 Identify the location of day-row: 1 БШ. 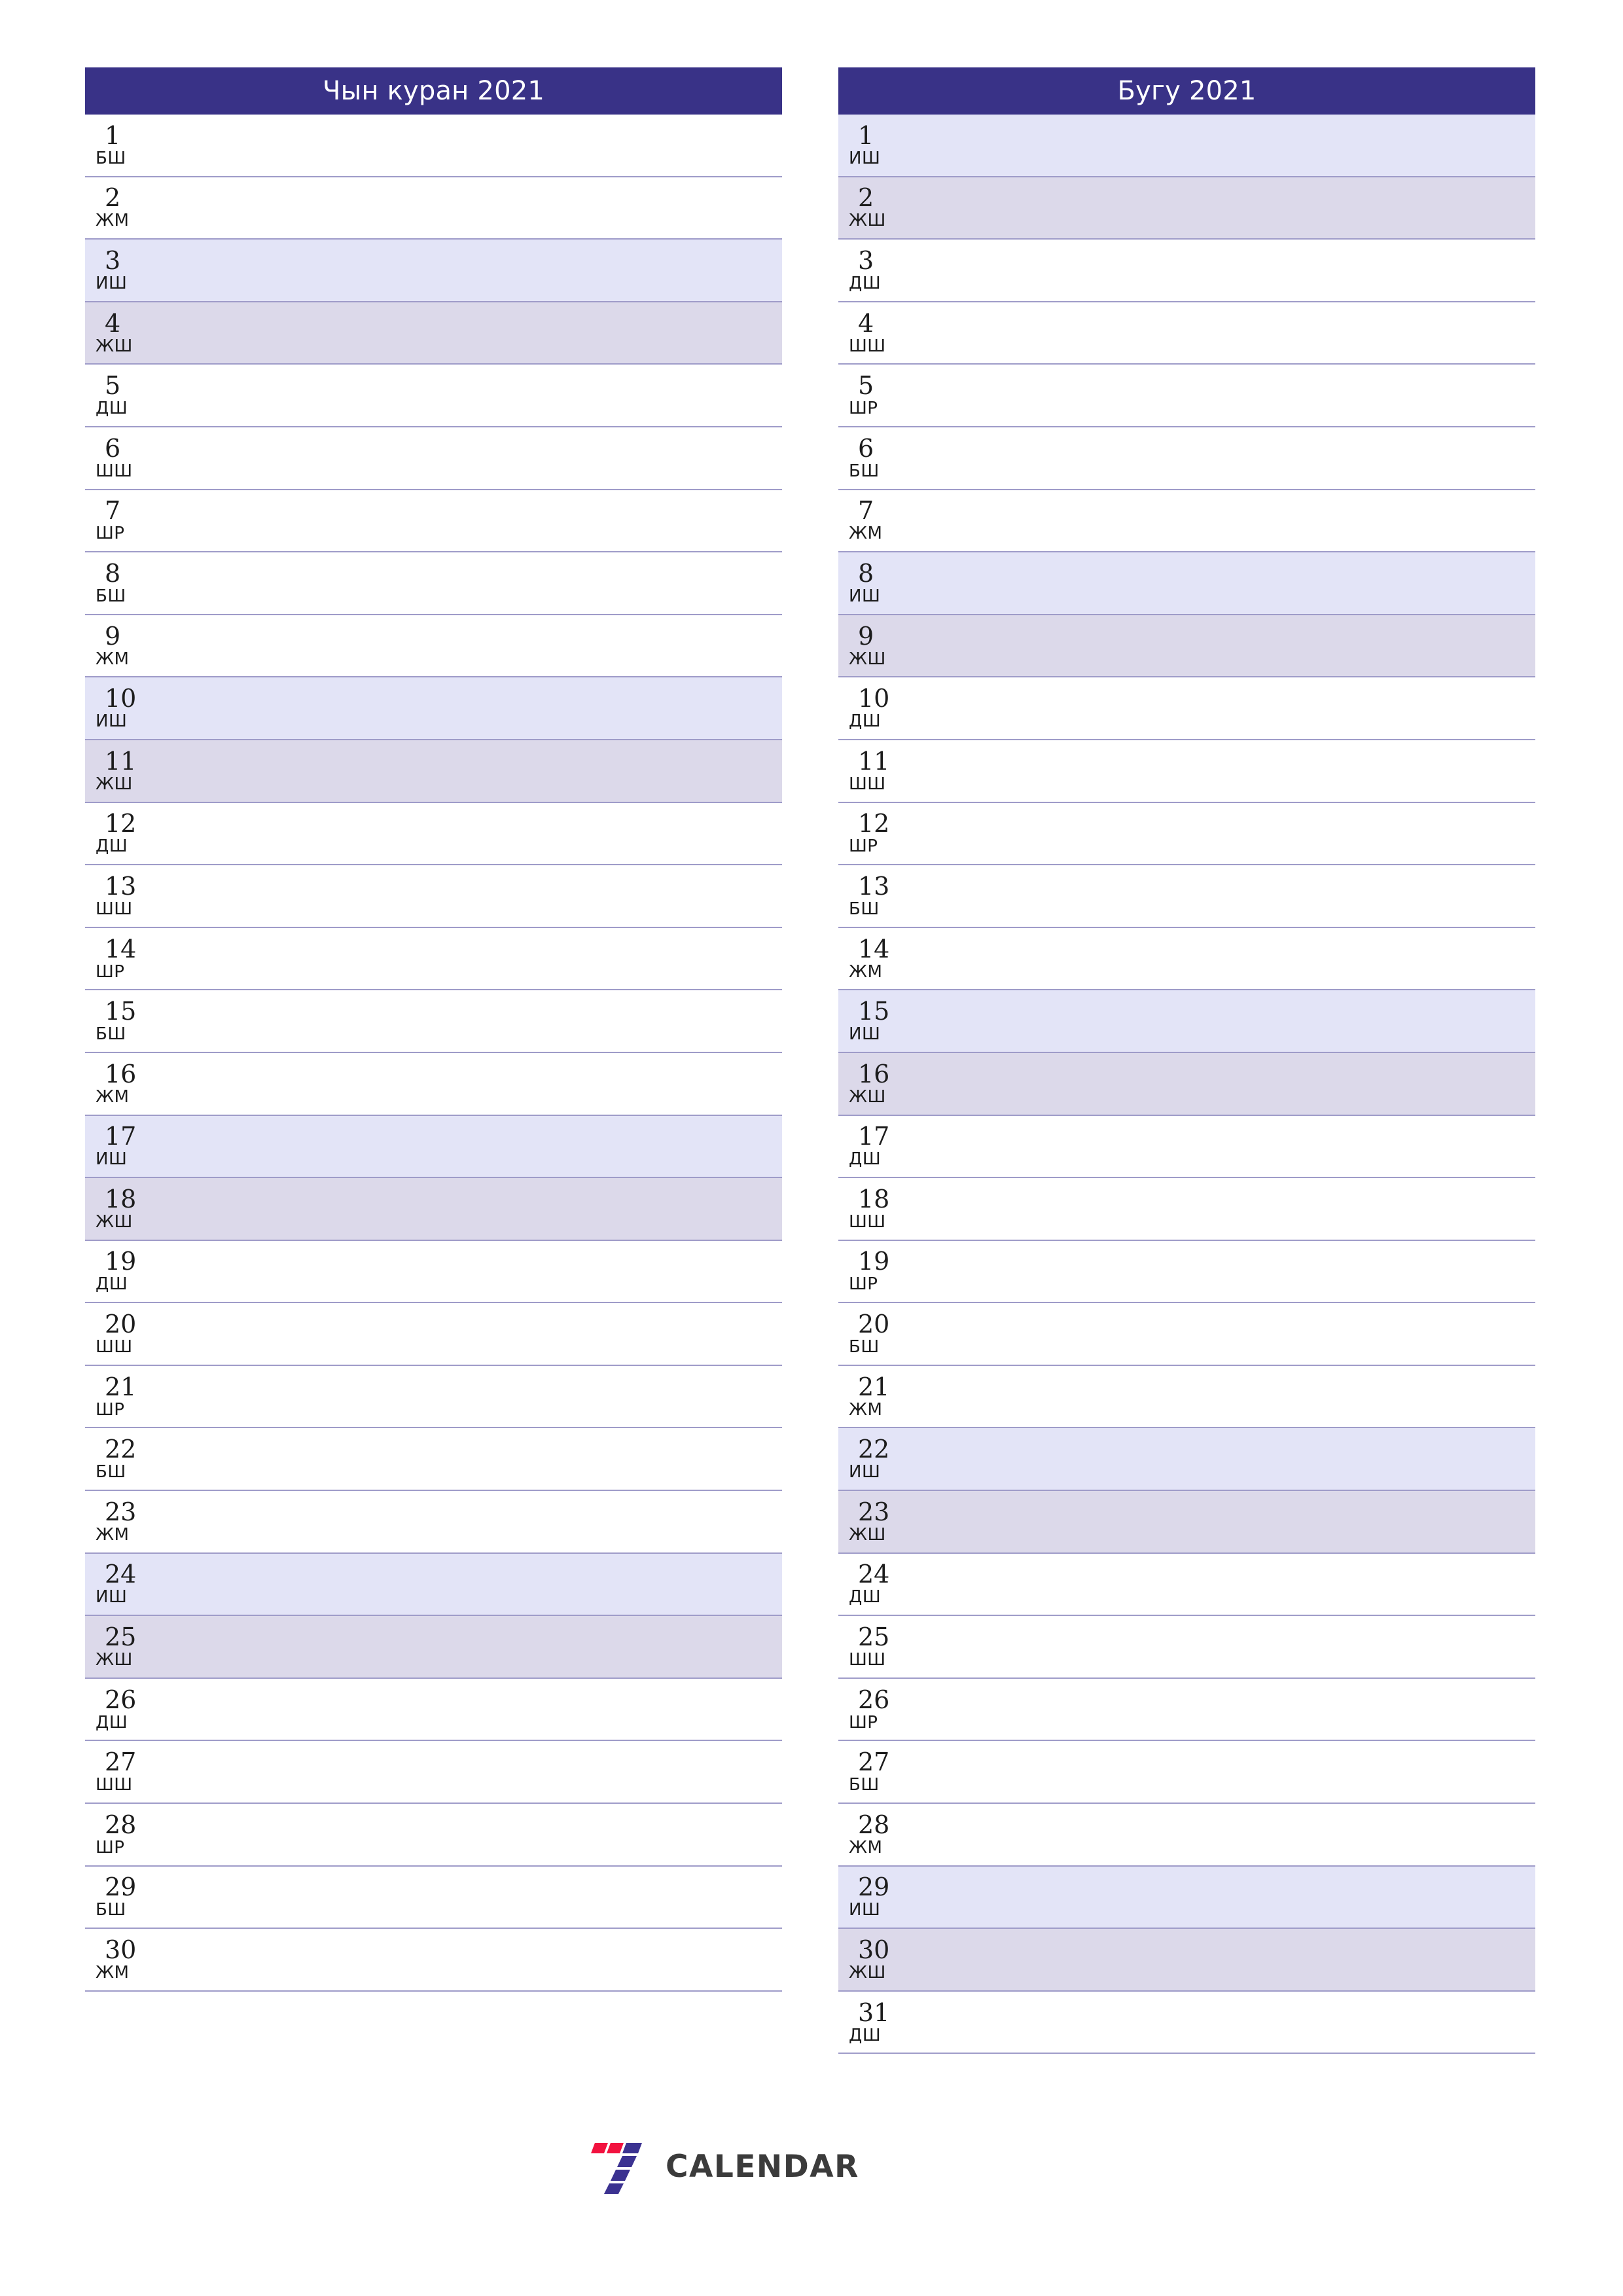
(434, 146).